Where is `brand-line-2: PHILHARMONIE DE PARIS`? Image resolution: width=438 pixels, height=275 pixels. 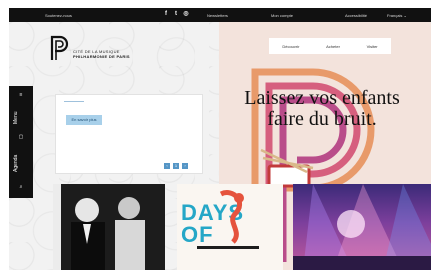
brand-line-2: PHILHARMONIE DE PARIS is located at coordinates (101, 56).